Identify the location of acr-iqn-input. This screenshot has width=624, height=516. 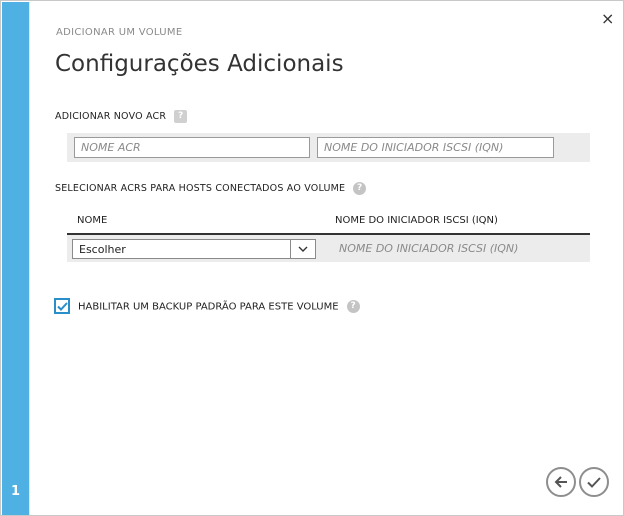
(435, 147).